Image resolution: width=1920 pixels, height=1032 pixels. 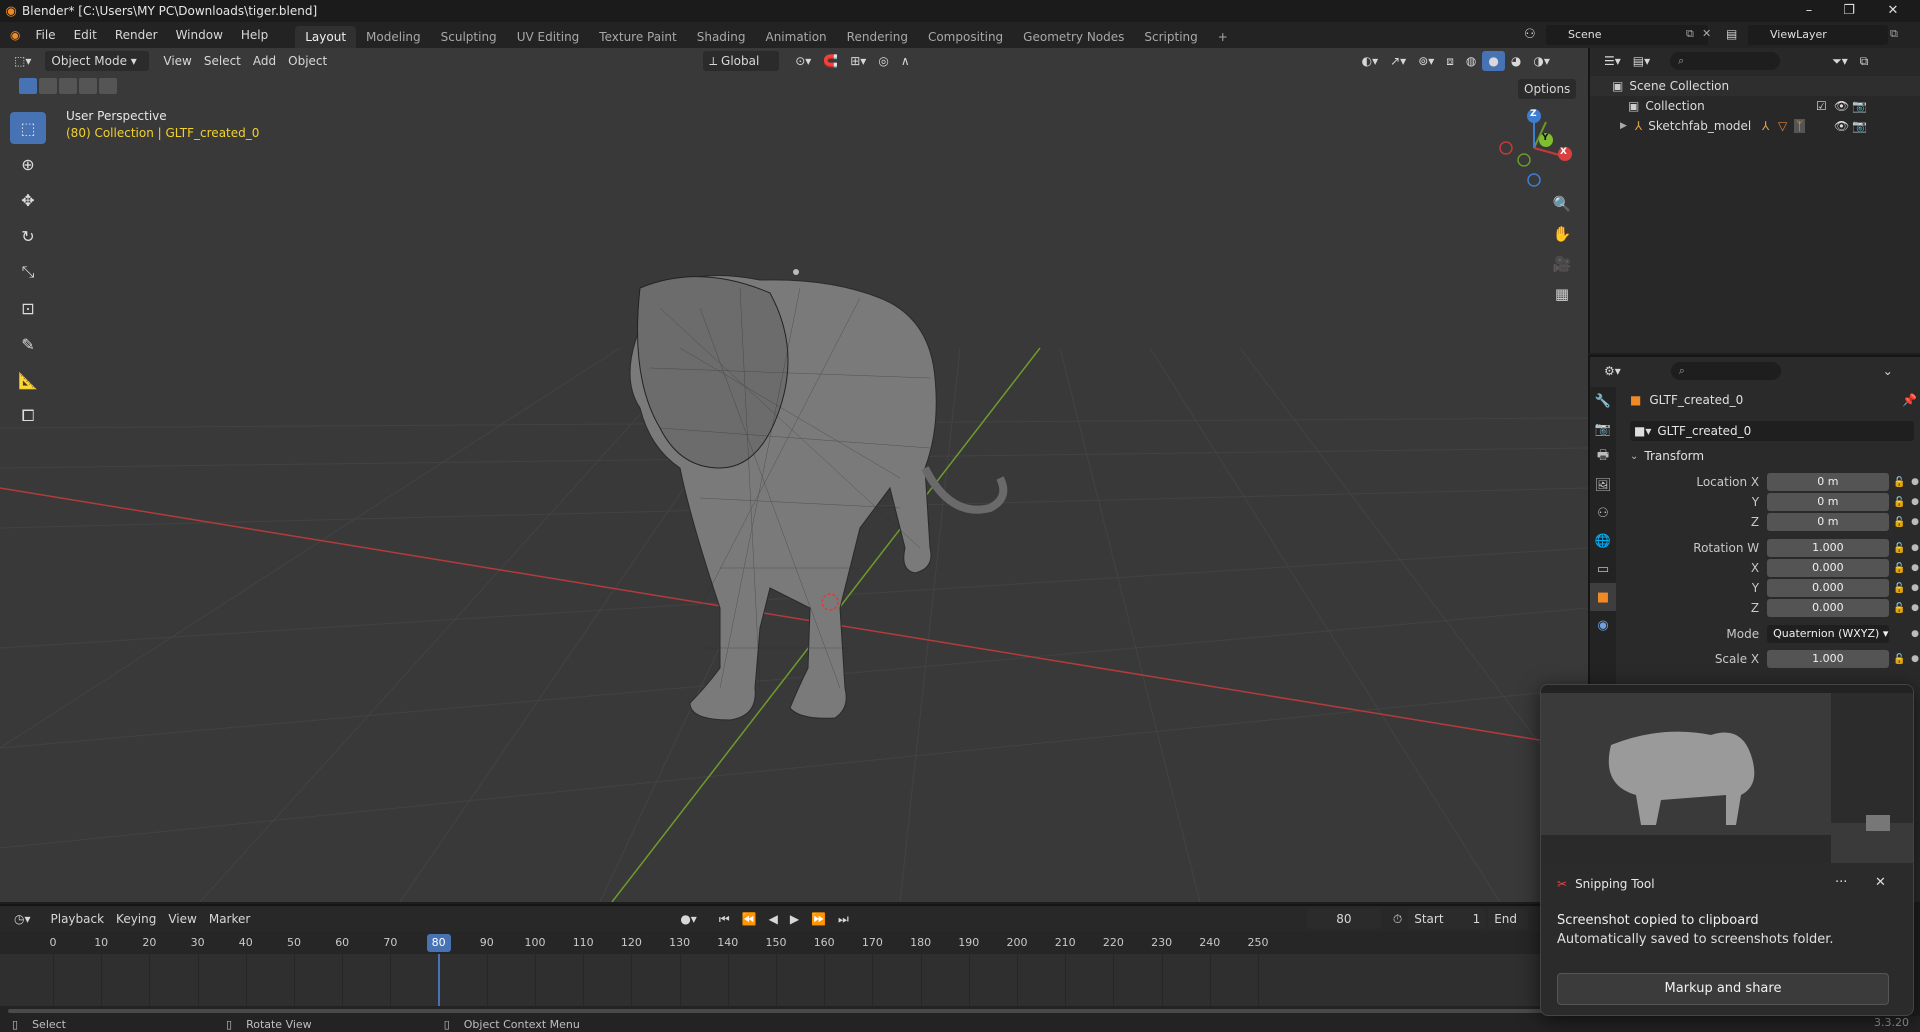 I want to click on auto-keying-icon: ●▾, so click(x=688, y=919).